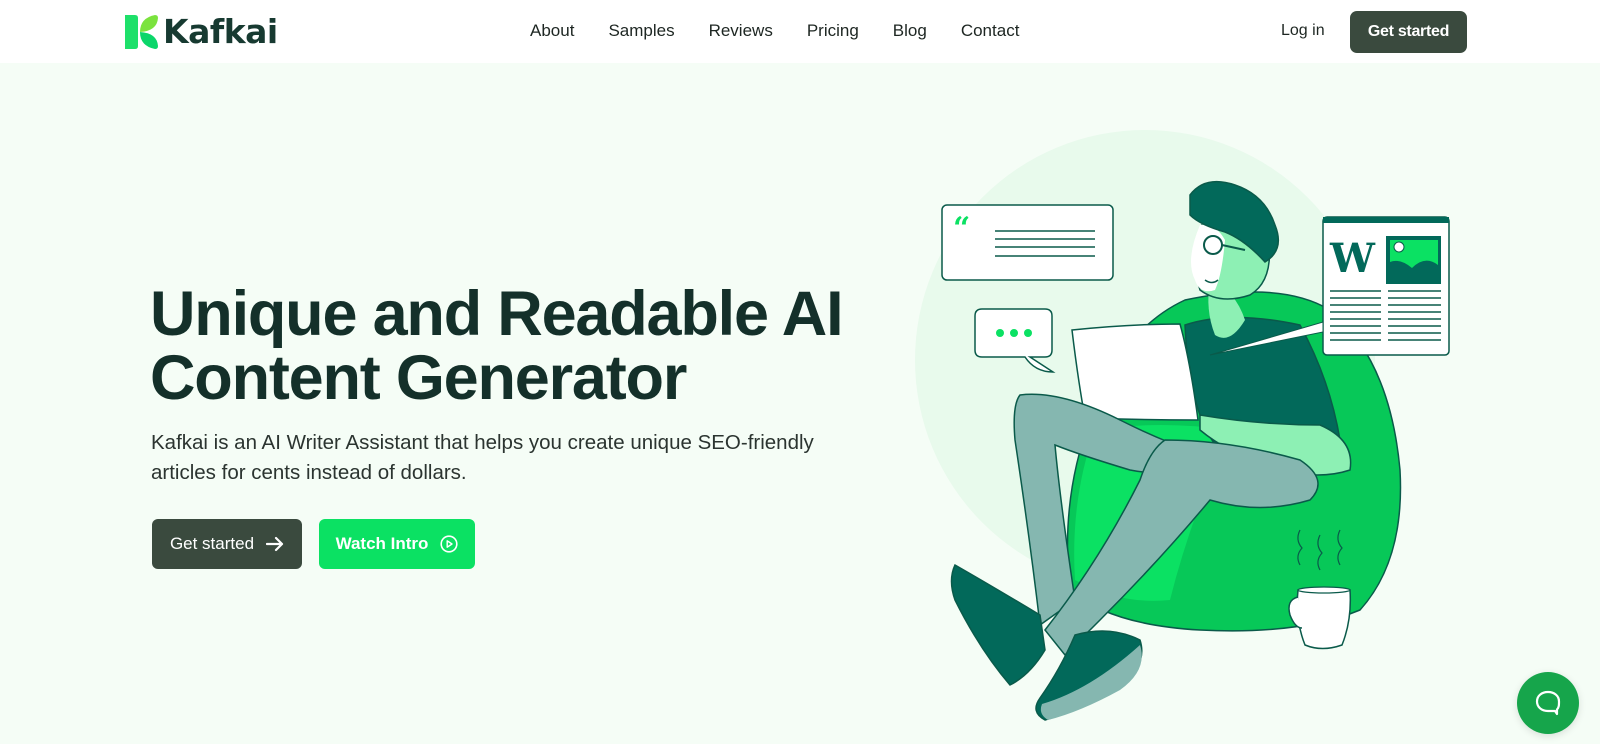 This screenshot has width=1600, height=744. I want to click on watch-intro-label: Watch Intro, so click(382, 543).